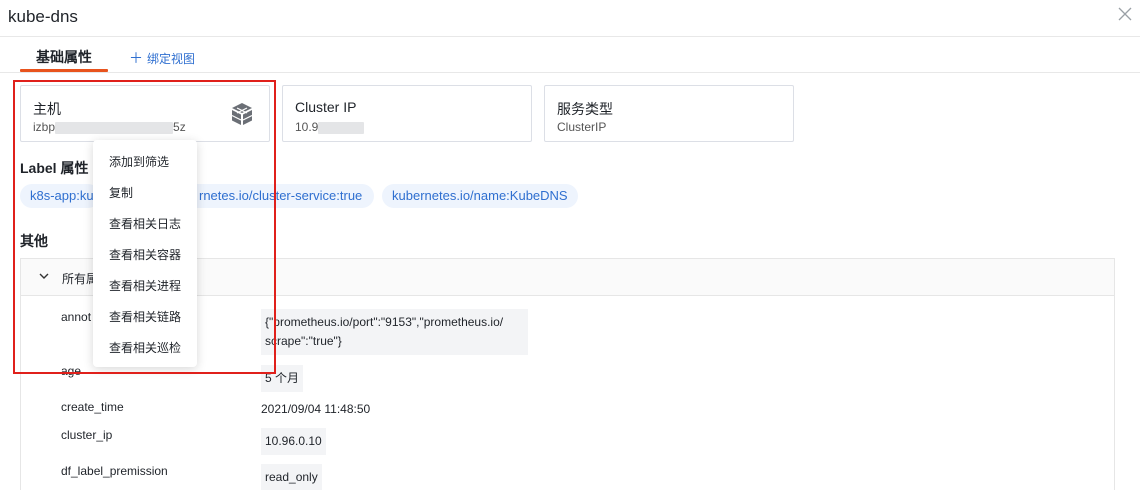 The height and width of the screenshot is (490, 1140). Describe the element at coordinates (64, 70) in the screenshot. I see `active-tab-indicator` at that location.